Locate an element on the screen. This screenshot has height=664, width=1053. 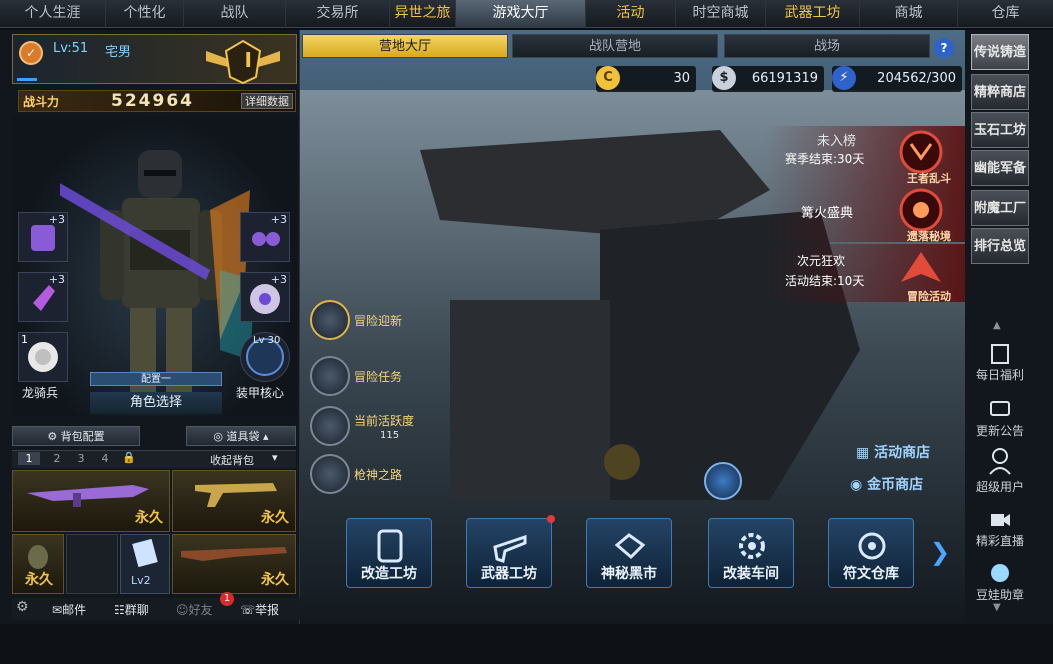
help-icon: ? is located at coordinates (944, 48).